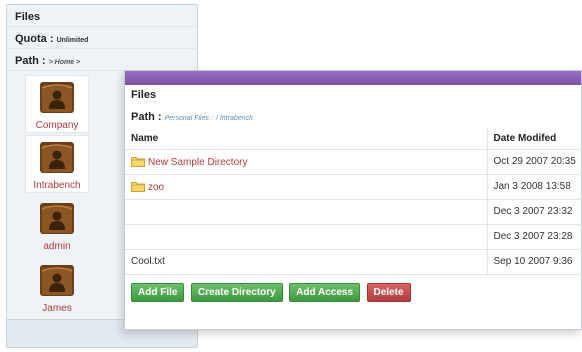 This screenshot has height=352, width=582. What do you see at coordinates (65, 62) in the screenshot?
I see `sidebar-path-home-link: > Home >` at bounding box center [65, 62].